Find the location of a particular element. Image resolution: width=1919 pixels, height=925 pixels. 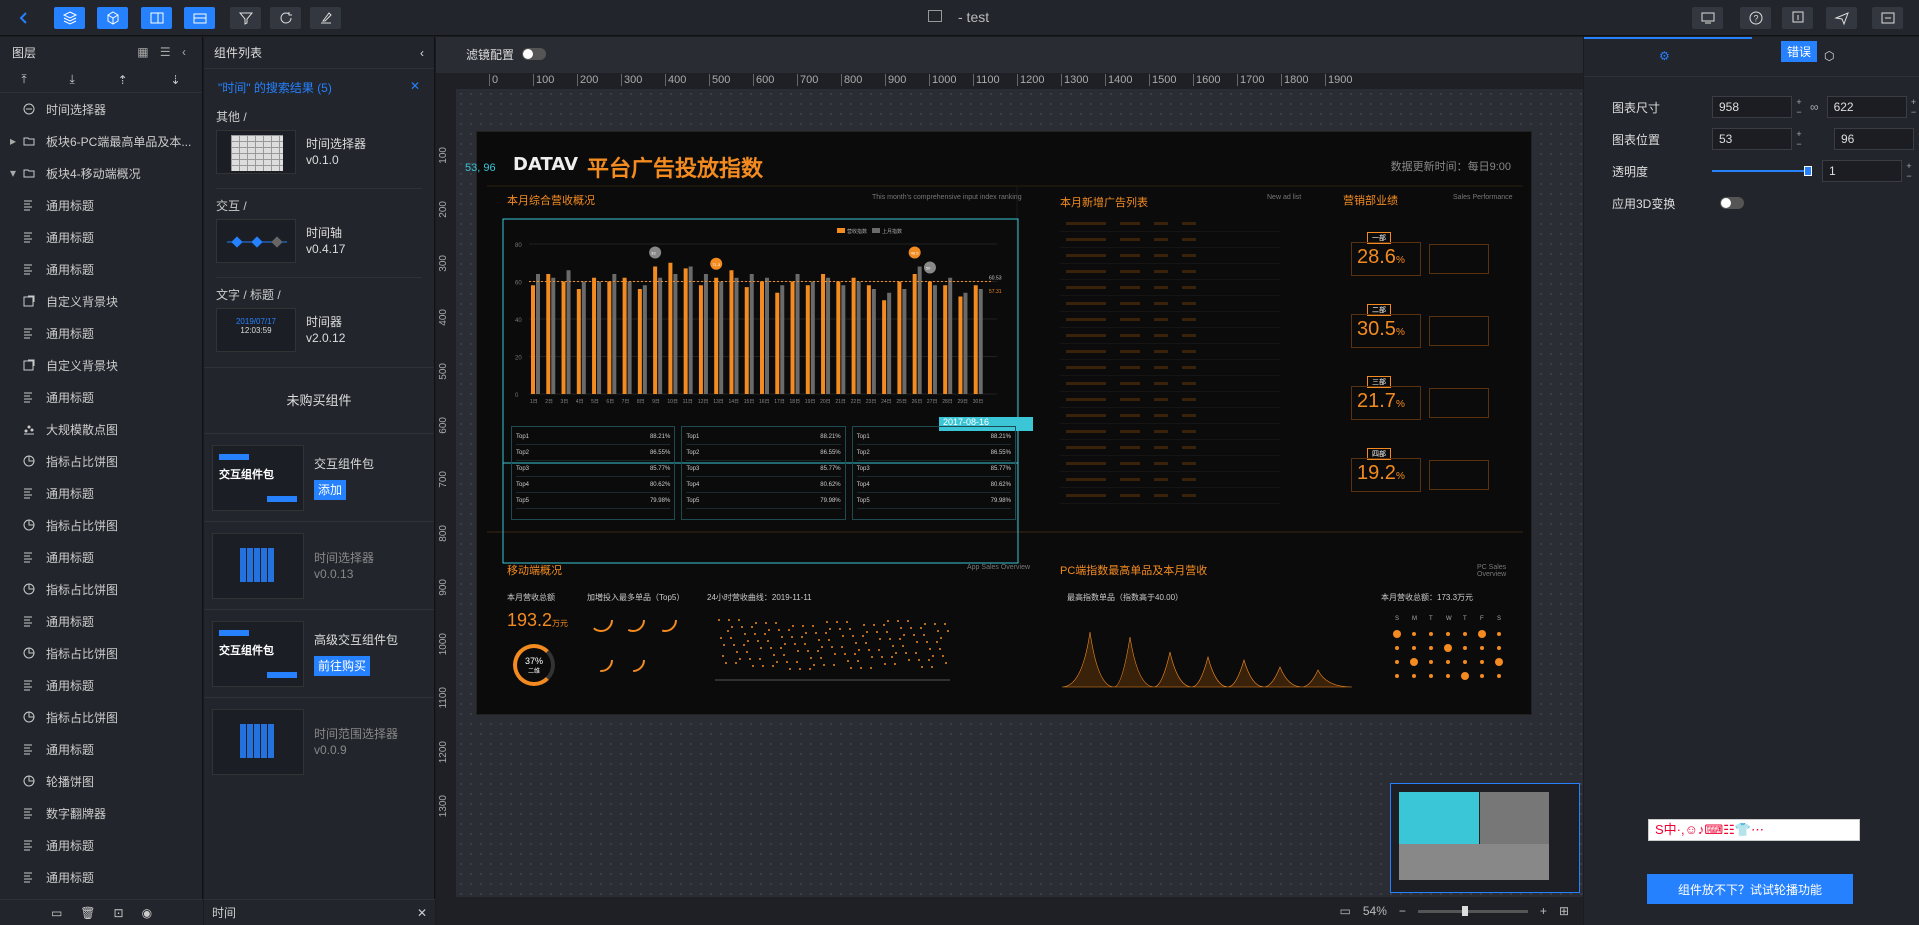

layer-item: 大规模散点图 is located at coordinates (101, 429).